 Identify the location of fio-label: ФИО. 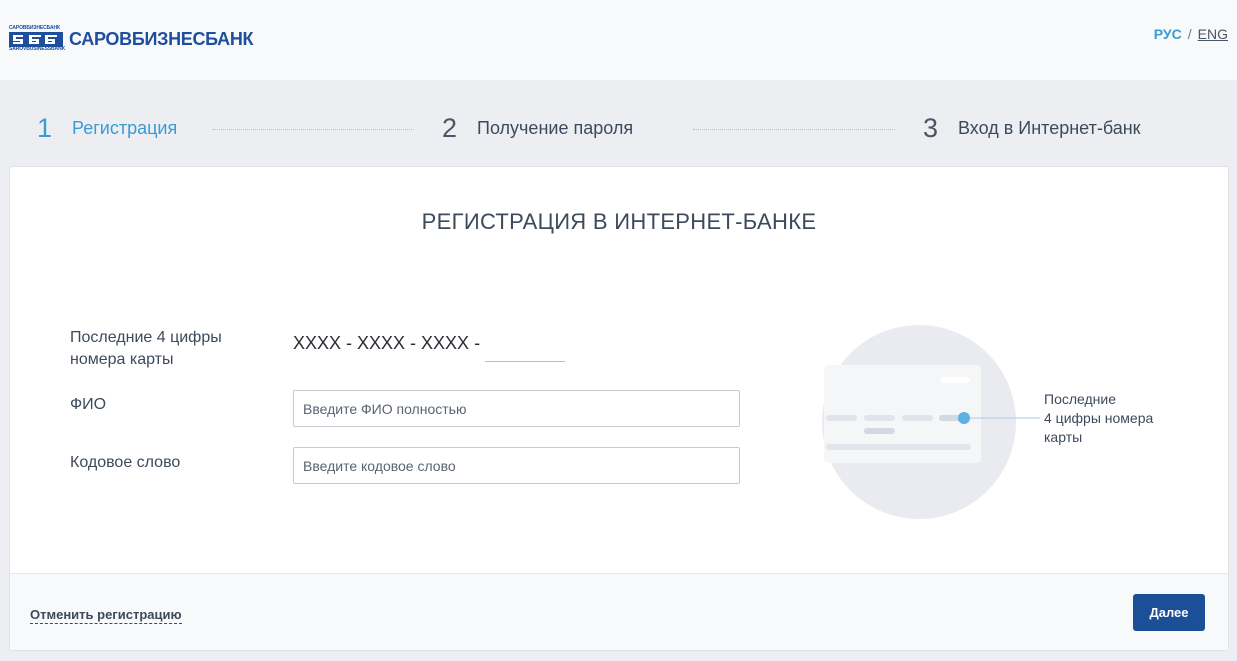
(88, 404).